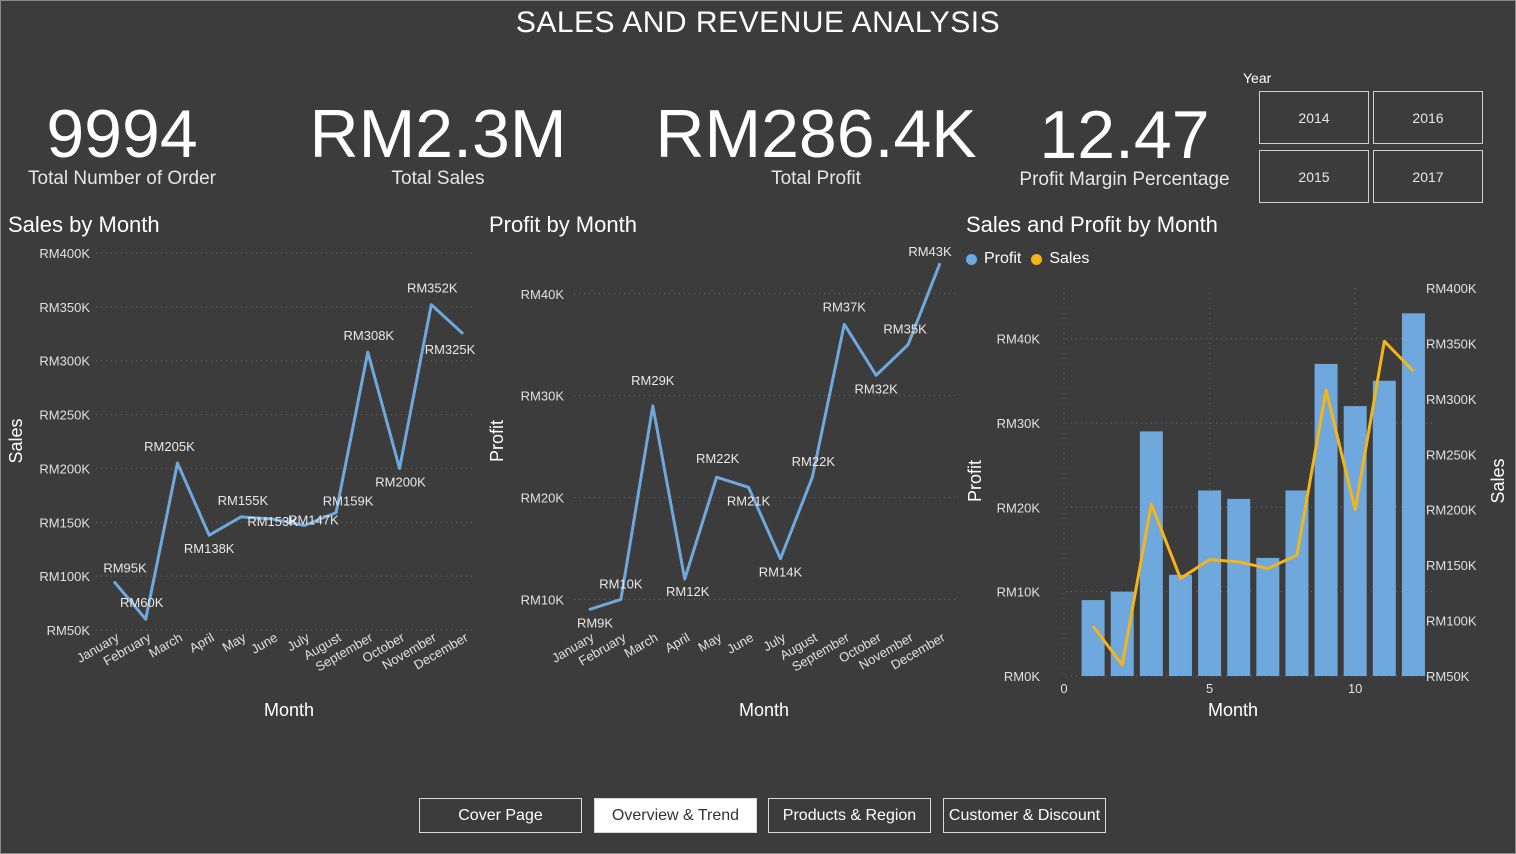 This screenshot has height=854, width=1516. I want to click on kpi-total-profit: RM286.4K Total Profit, so click(816, 145).